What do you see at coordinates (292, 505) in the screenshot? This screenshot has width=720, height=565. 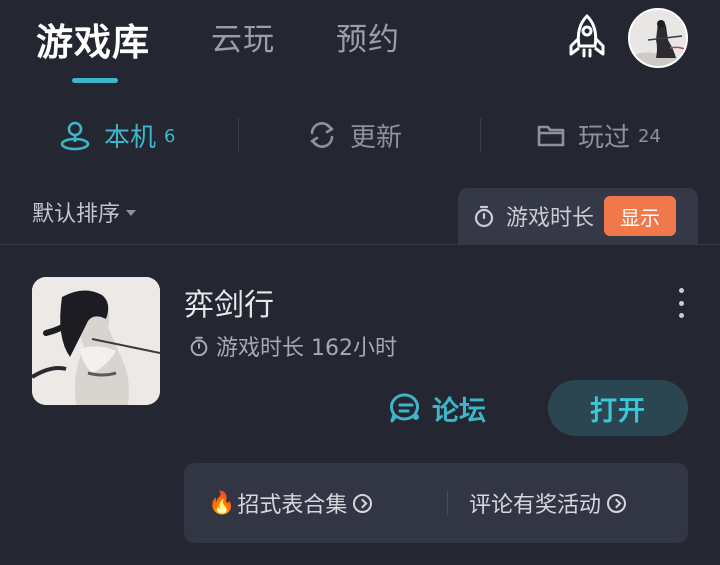 I see `link-moves-collection-label: 招式表合集` at bounding box center [292, 505].